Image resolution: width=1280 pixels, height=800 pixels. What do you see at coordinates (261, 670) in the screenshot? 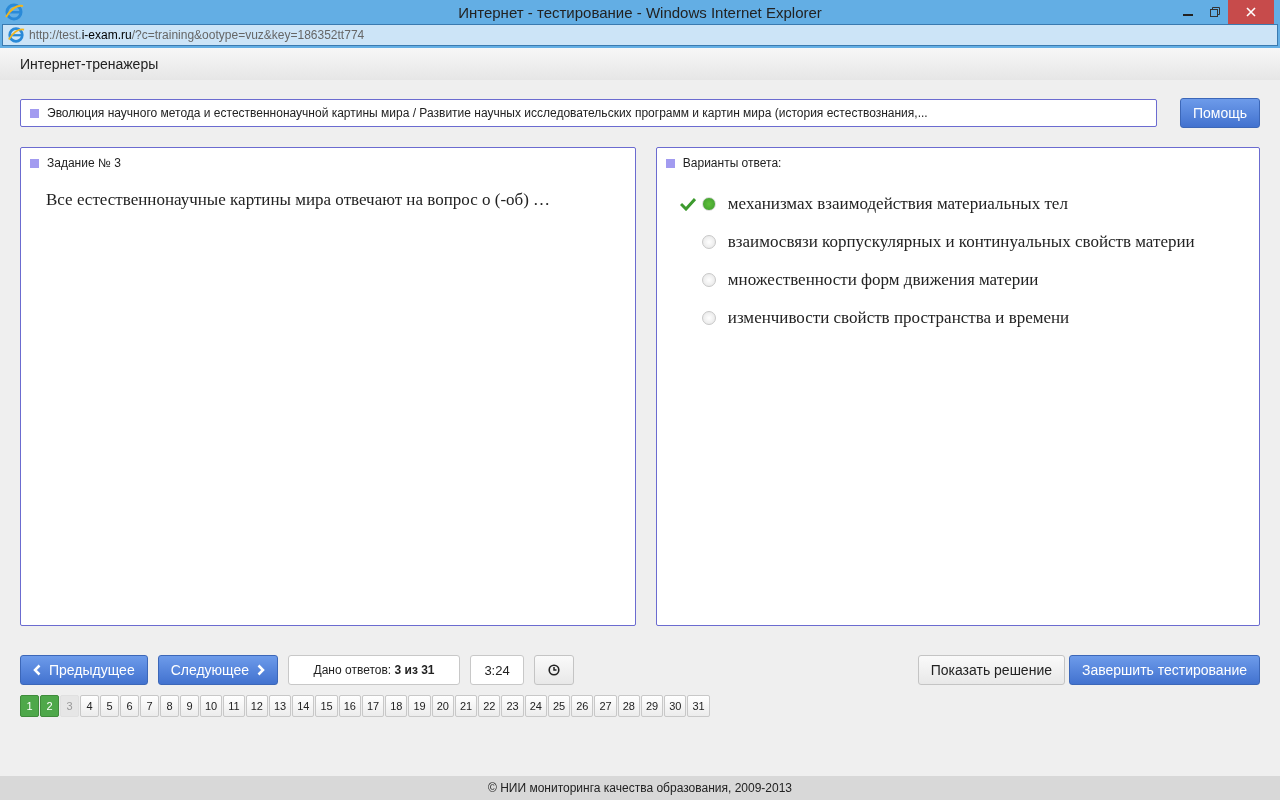
I see `chevron-right-icon` at bounding box center [261, 670].